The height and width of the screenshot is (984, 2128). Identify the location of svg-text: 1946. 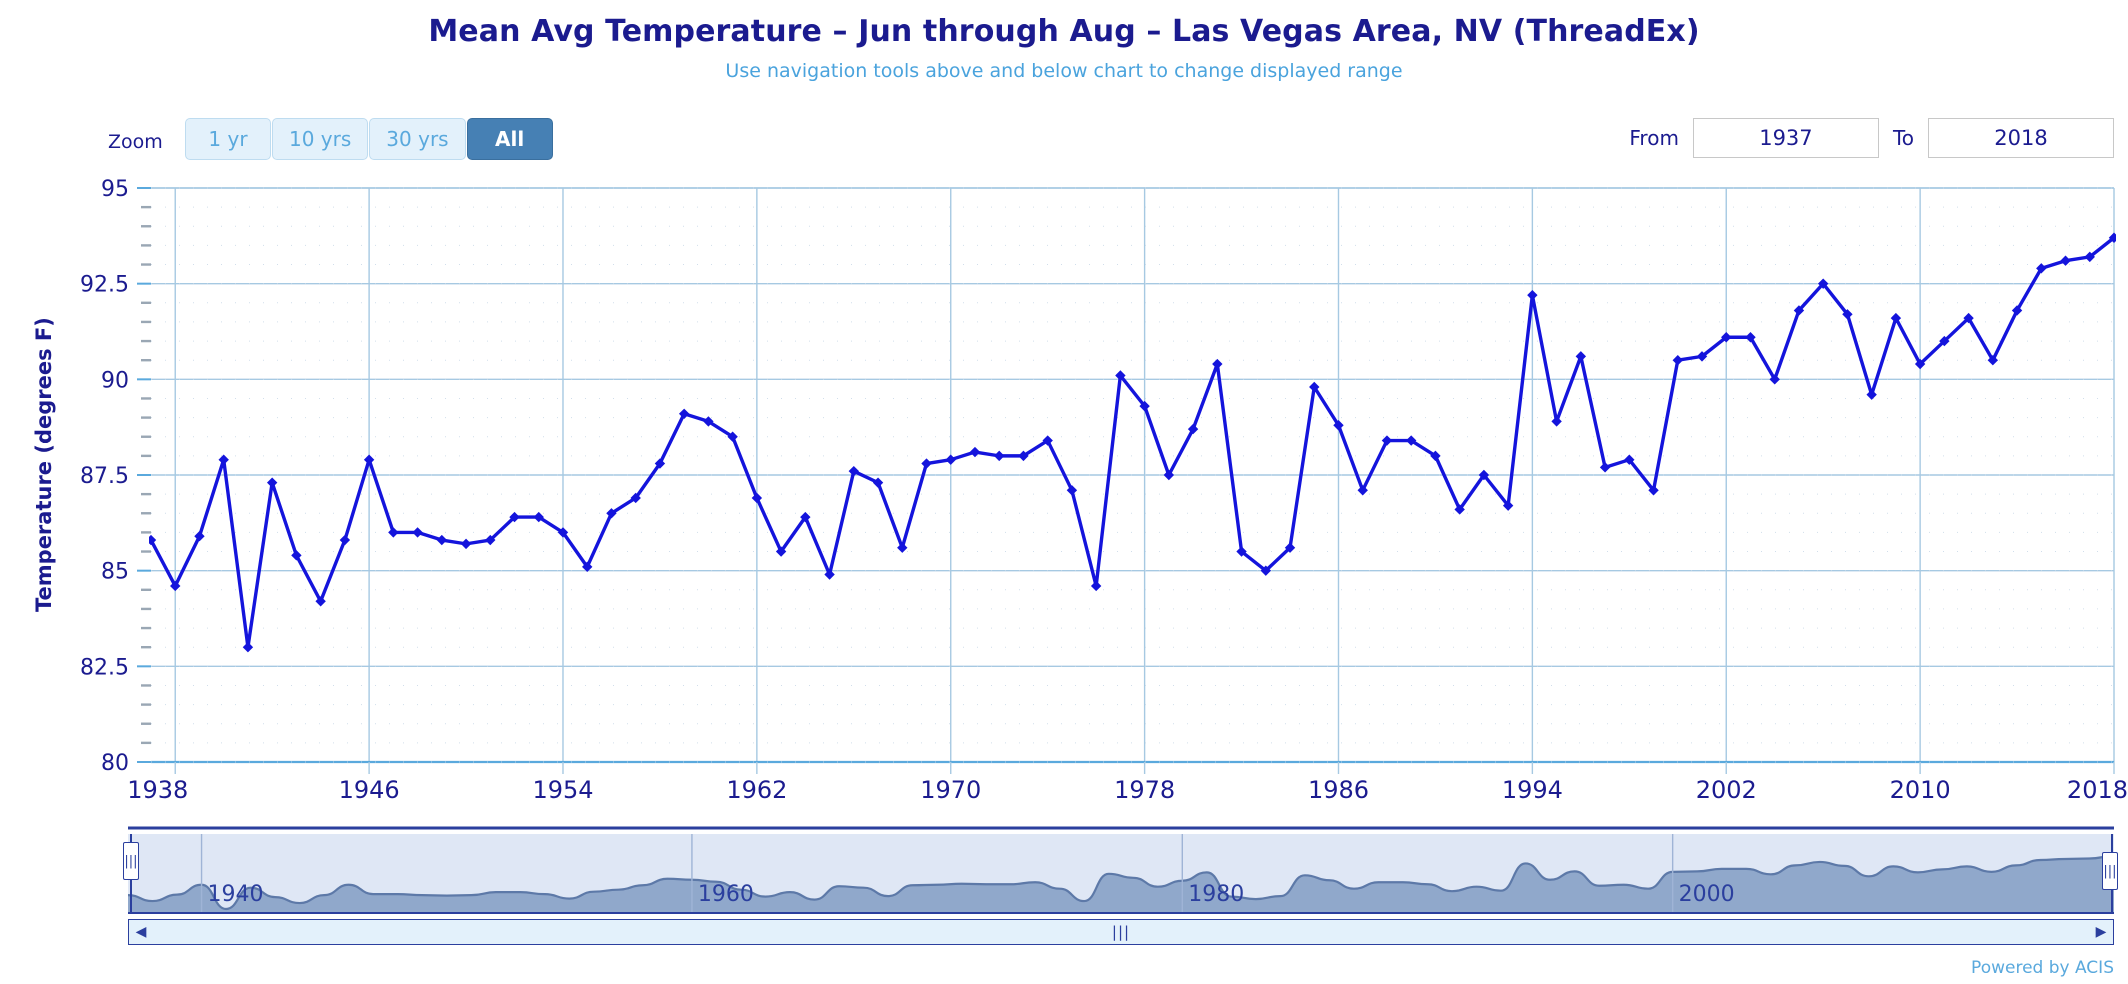
(369, 790).